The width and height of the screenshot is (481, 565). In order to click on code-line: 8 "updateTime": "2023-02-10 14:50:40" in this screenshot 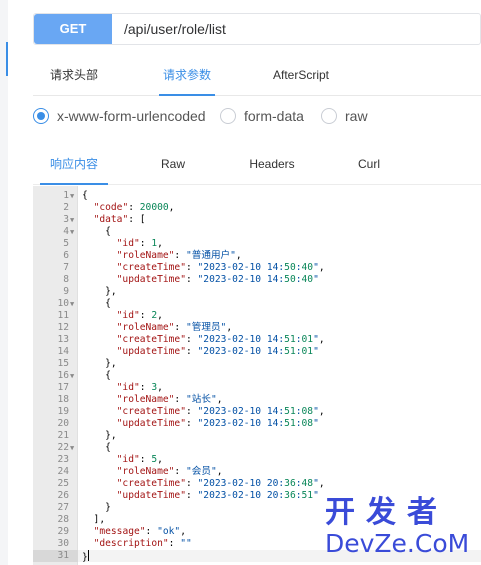, I will do `click(257, 280)`.